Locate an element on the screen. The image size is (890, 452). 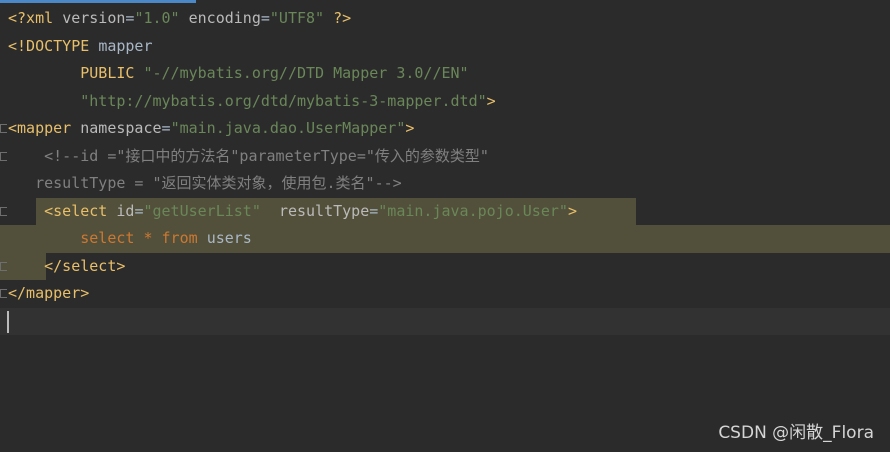
xml-attr-encoding: encoding is located at coordinates (224, 18).